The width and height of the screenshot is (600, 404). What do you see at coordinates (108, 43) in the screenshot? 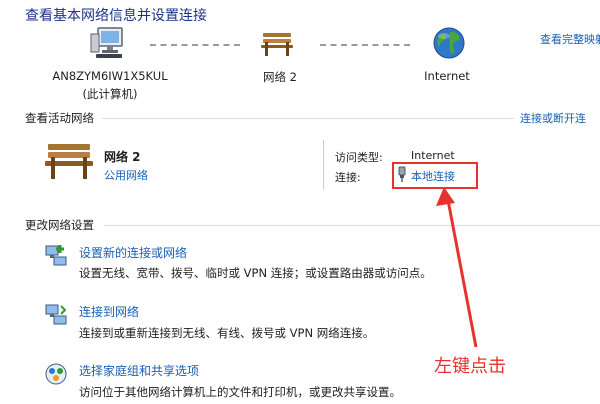
I see `computer-icon` at bounding box center [108, 43].